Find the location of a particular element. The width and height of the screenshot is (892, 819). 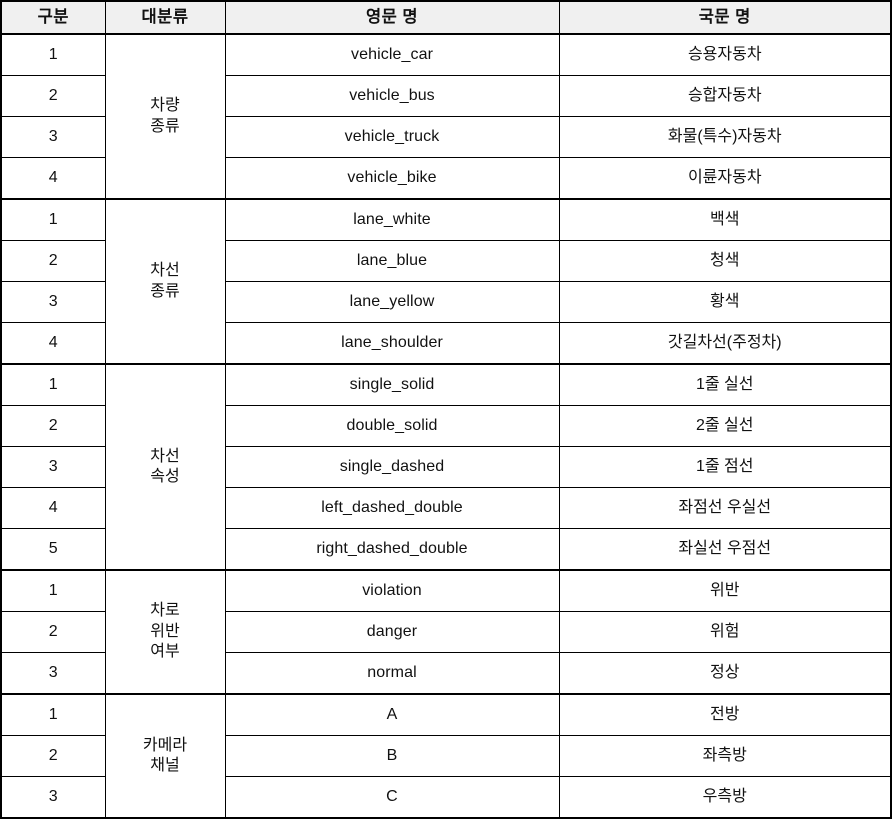

column-header-group: 대분류 is located at coordinates (165, 17).